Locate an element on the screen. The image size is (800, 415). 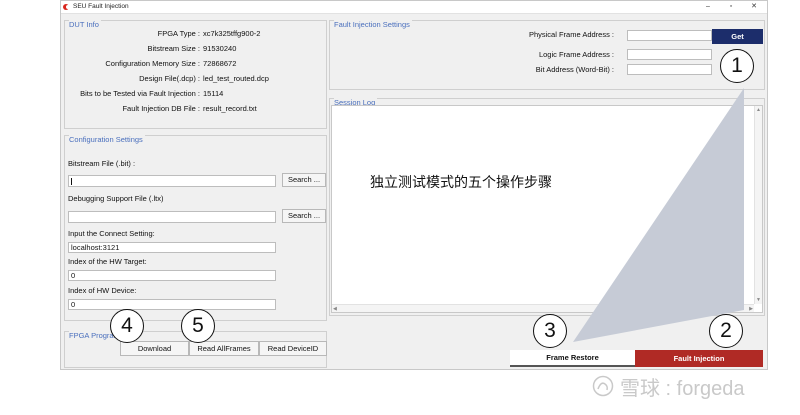
step-badge-1: 1 is located at coordinates (737, 66).